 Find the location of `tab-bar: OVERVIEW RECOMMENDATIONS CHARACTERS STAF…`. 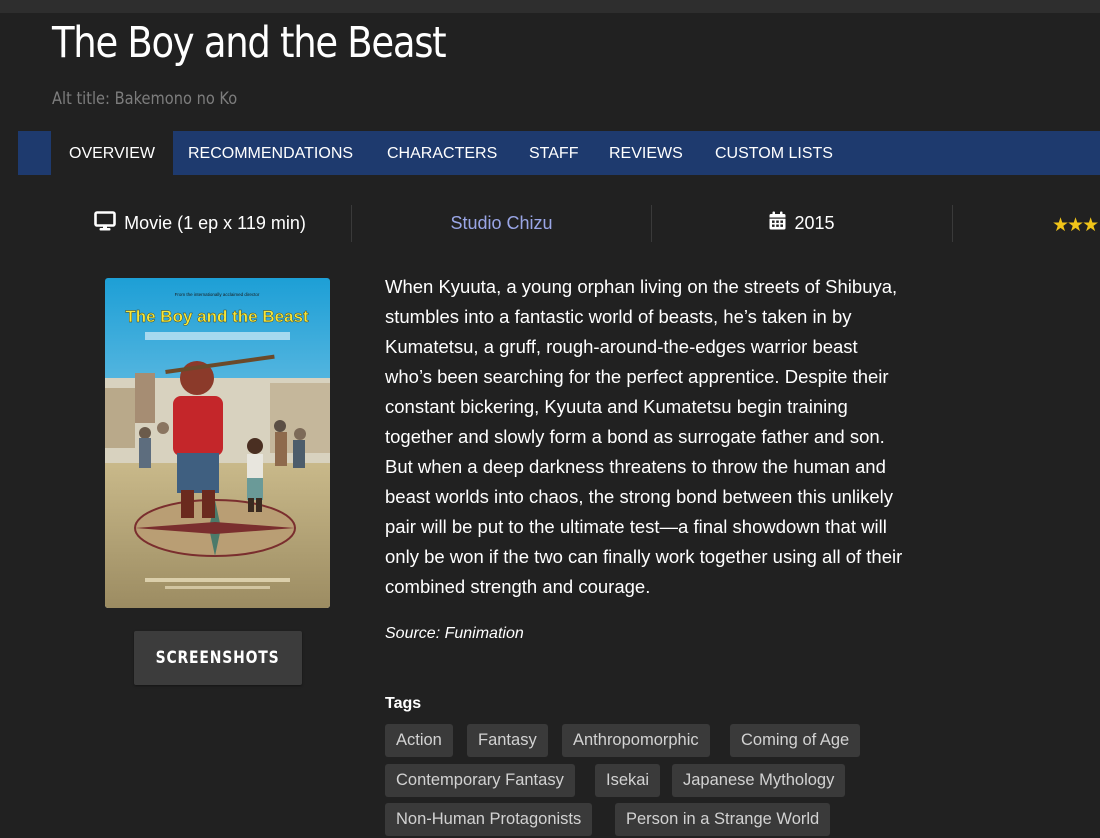

tab-bar: OVERVIEW RECOMMENDATIONS CHARACTERS STAF… is located at coordinates (559, 153).